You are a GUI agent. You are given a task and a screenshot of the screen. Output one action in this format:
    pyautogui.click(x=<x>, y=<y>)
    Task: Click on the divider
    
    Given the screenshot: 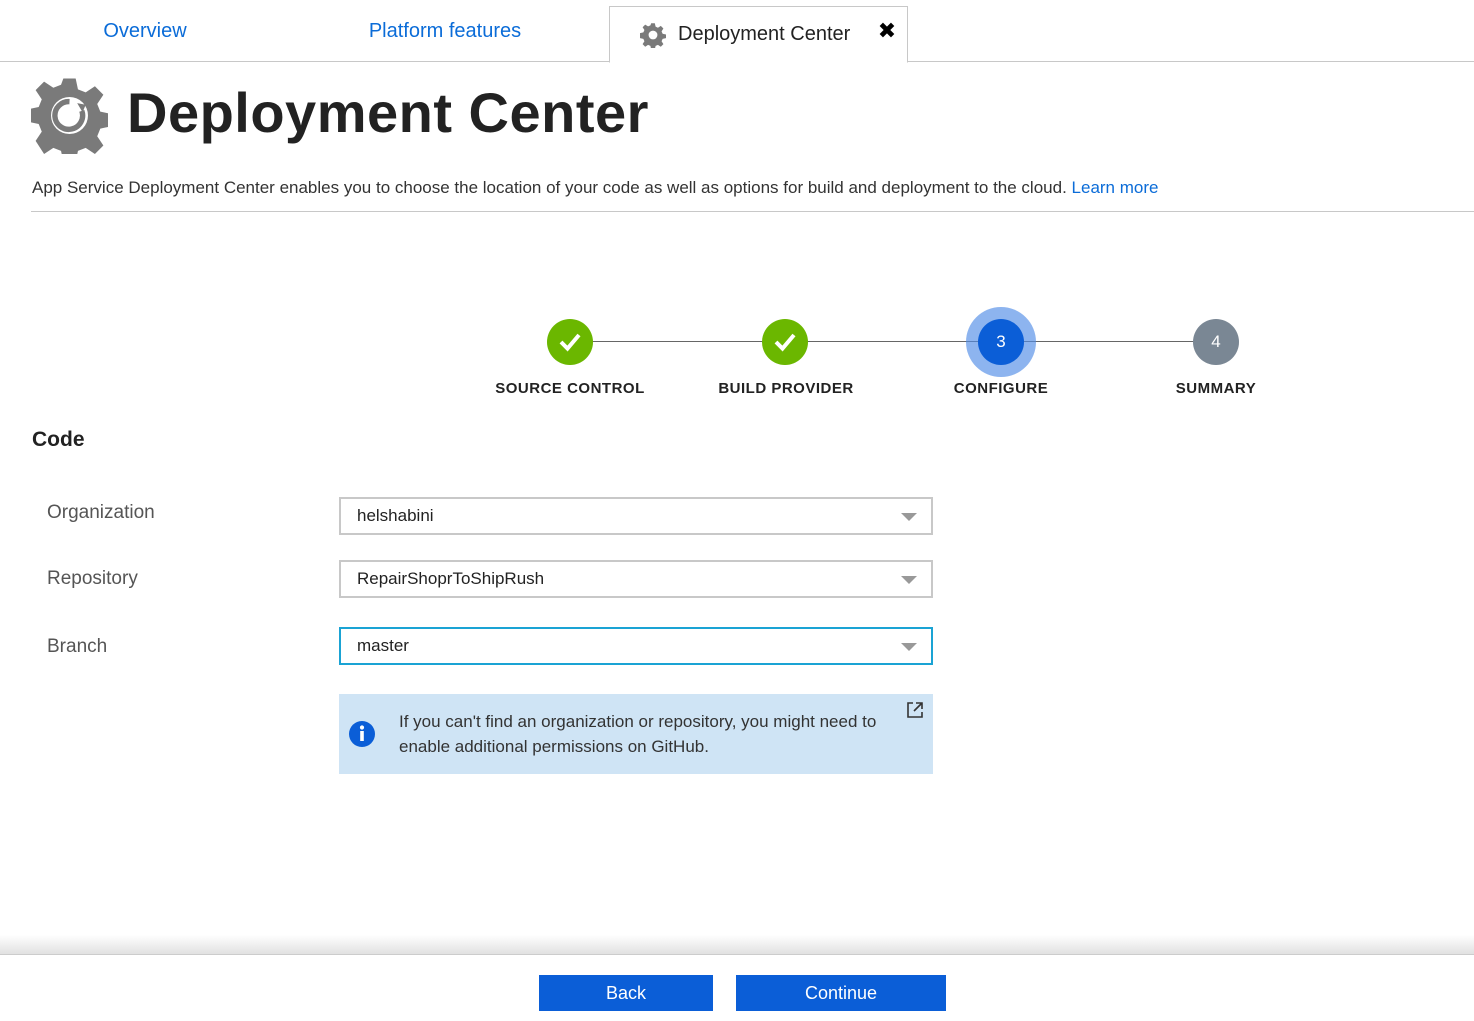 What is the action you would take?
    pyautogui.click(x=752, y=211)
    